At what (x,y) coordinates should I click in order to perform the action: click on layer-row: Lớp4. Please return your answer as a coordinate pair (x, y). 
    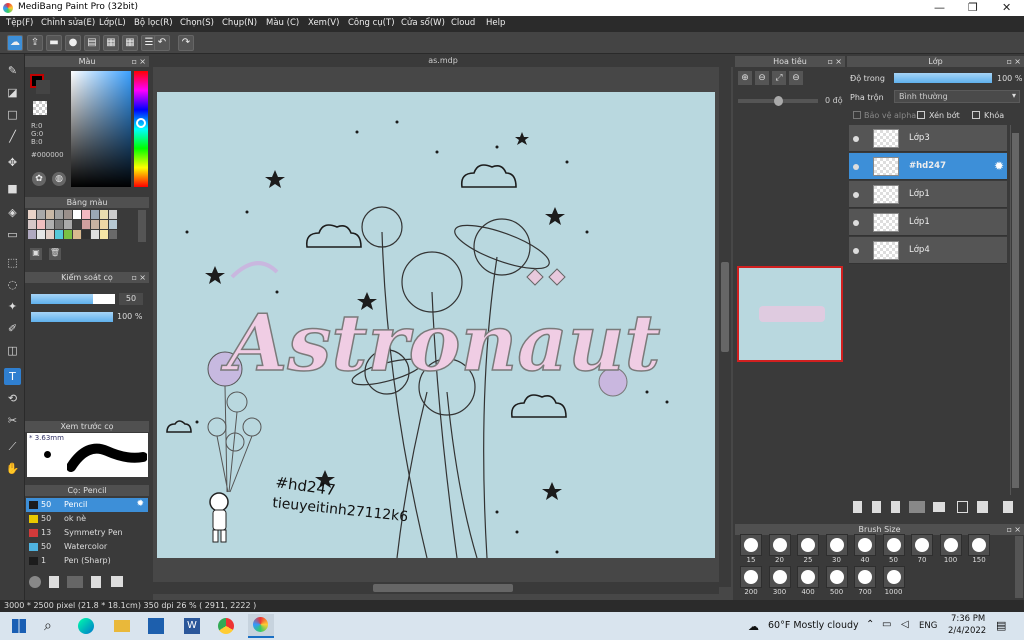
    Looking at the image, I should click on (928, 250).